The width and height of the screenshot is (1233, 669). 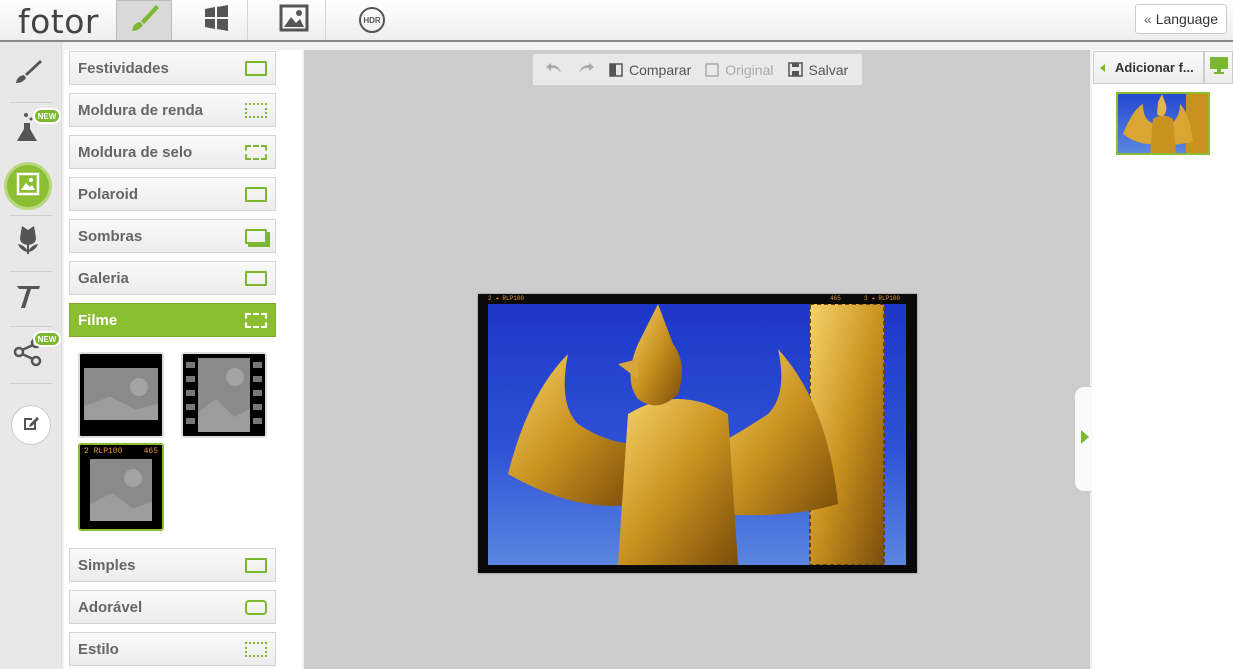 I want to click on tulip-icon, so click(x=28, y=242).